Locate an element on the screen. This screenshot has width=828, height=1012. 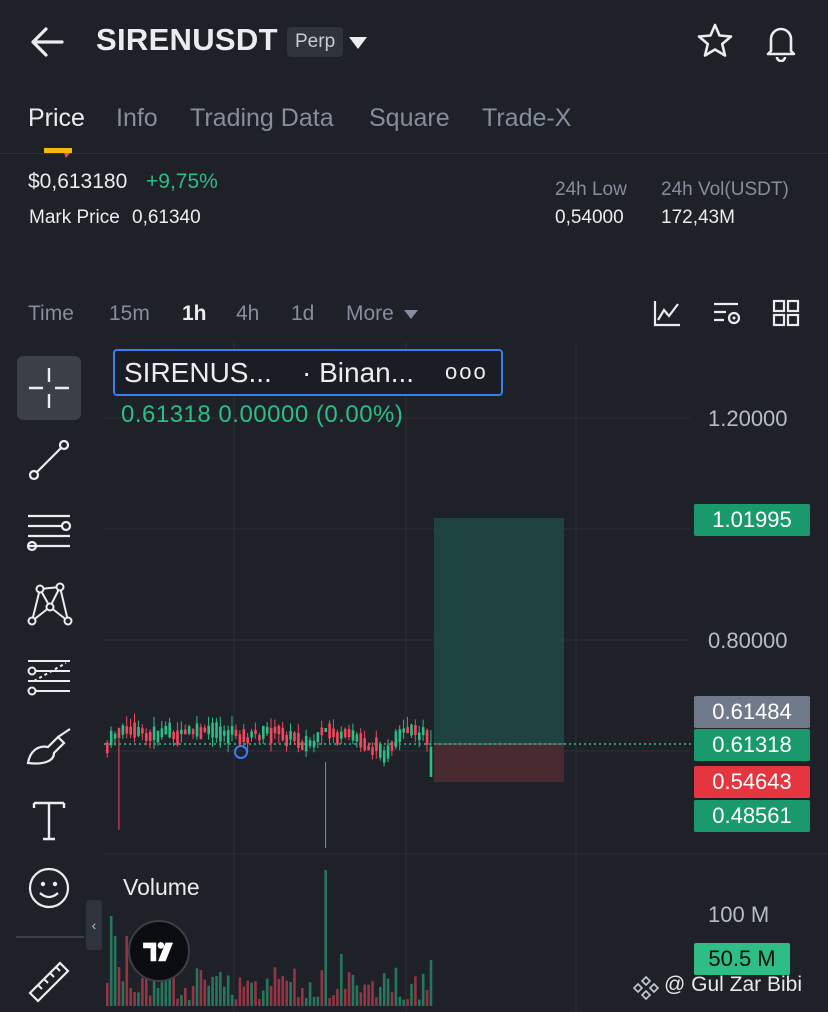
chart-legend: SIRENUS... · Binan... ooo is located at coordinates (308, 372).